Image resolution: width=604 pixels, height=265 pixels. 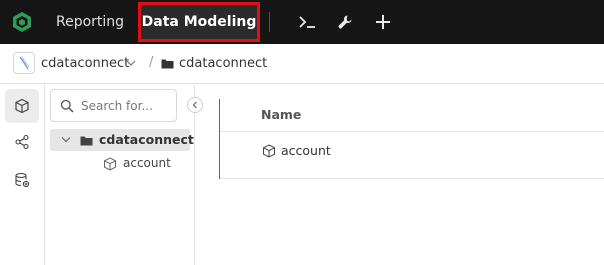 What do you see at coordinates (306, 150) in the screenshot?
I see `table-row: account` at bounding box center [306, 150].